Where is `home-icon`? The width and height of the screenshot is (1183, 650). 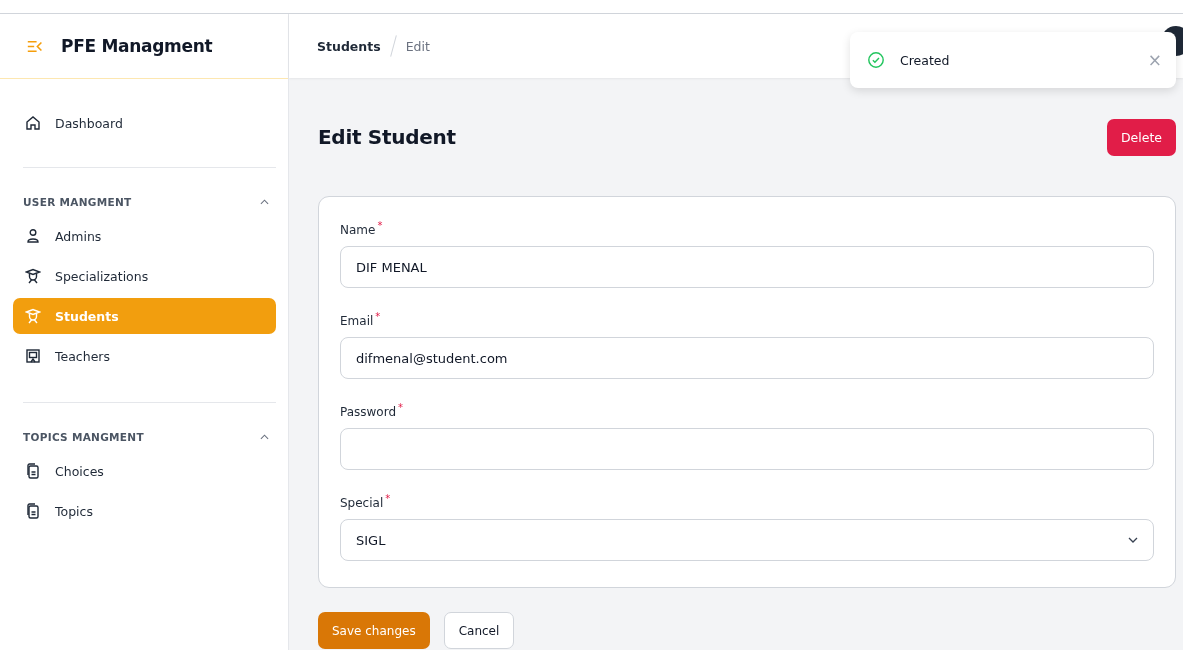 home-icon is located at coordinates (33, 123).